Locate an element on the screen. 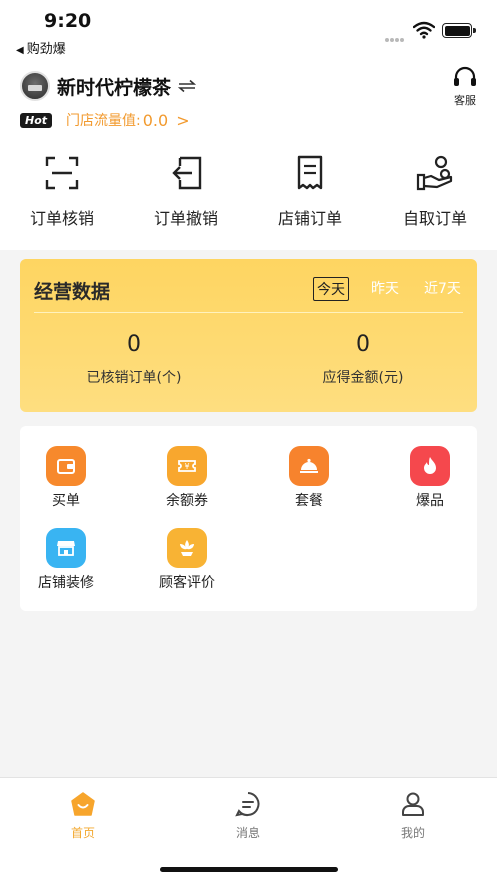  store-avatar is located at coordinates (35, 86).